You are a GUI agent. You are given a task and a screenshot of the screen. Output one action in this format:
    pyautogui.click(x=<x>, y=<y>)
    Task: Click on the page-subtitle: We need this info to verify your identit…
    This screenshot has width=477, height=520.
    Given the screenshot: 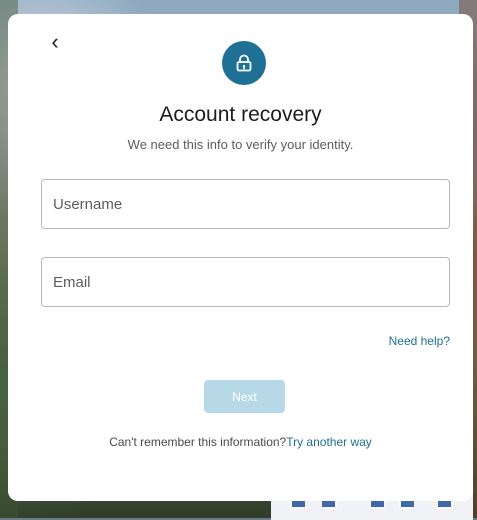 What is the action you would take?
    pyautogui.click(x=240, y=144)
    